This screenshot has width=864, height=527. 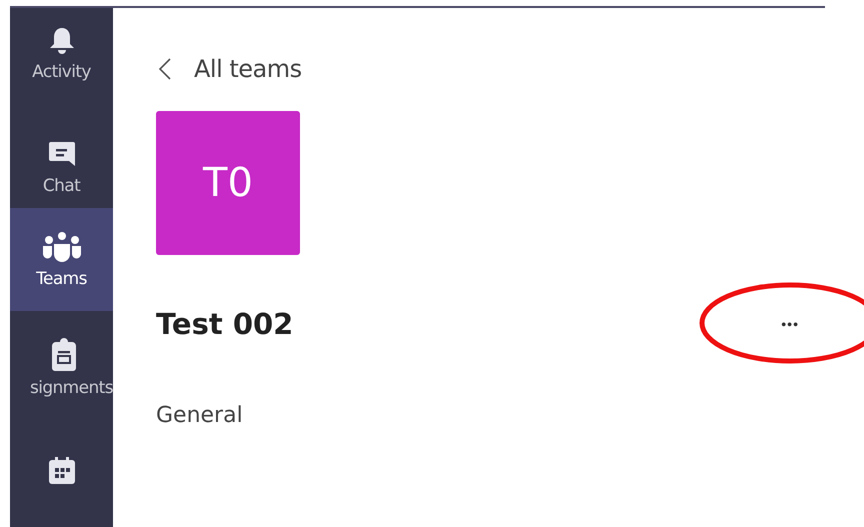 I want to click on nav-item: signments, so click(x=61, y=367).